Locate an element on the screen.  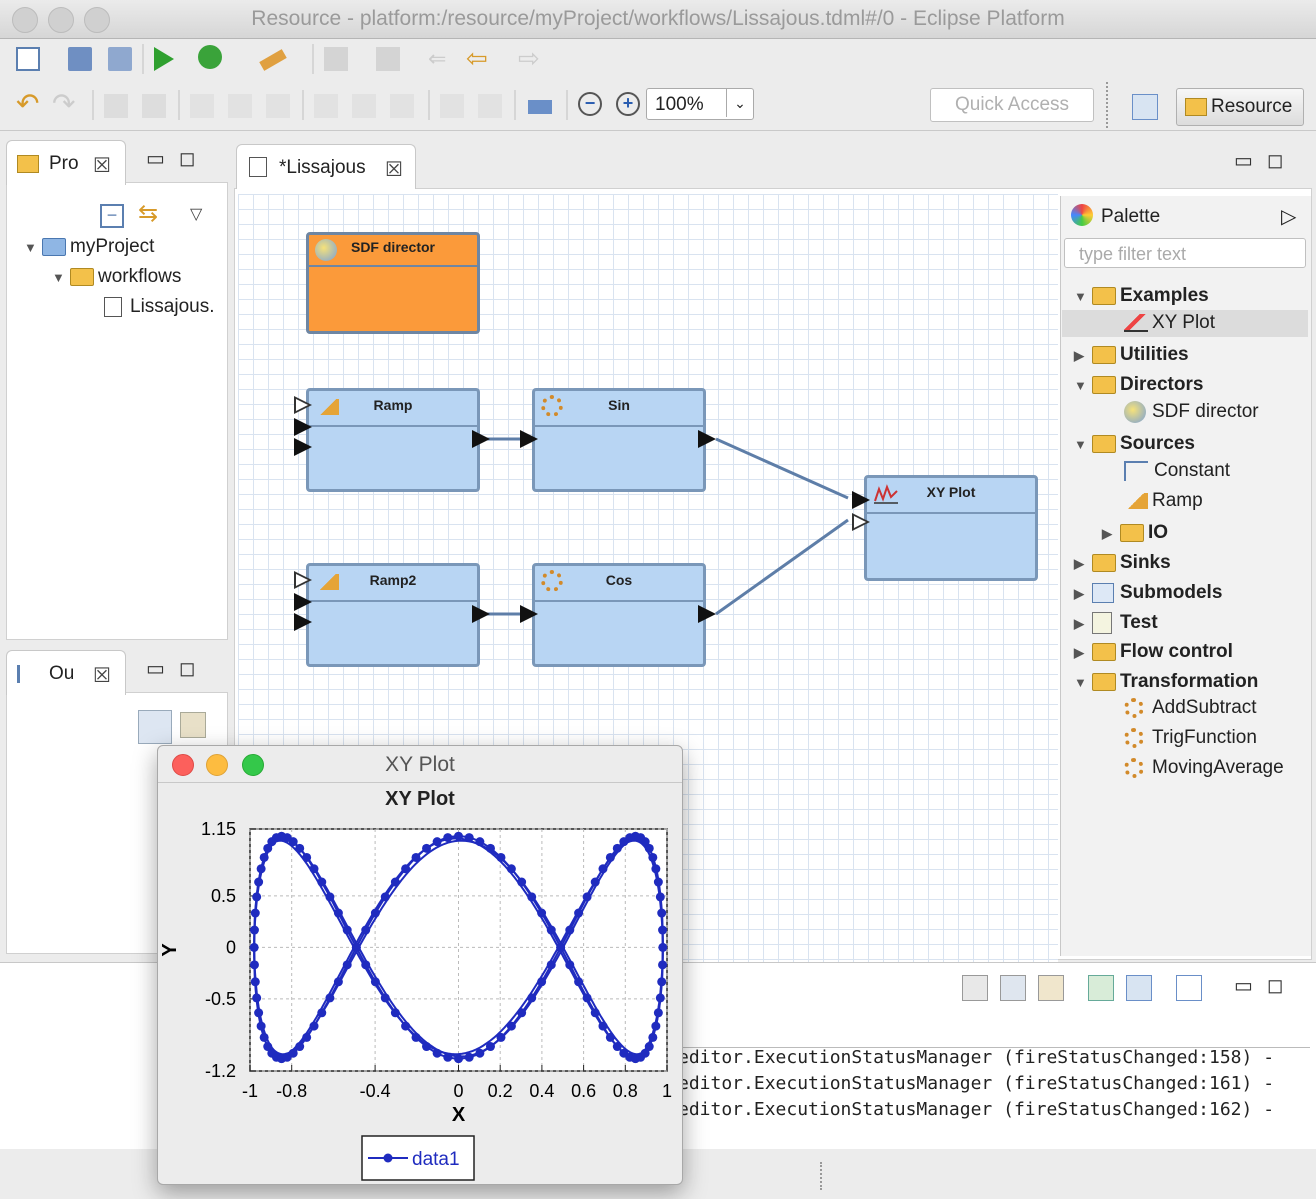
zoom-in-icon: + is located at coordinates (628, 104).